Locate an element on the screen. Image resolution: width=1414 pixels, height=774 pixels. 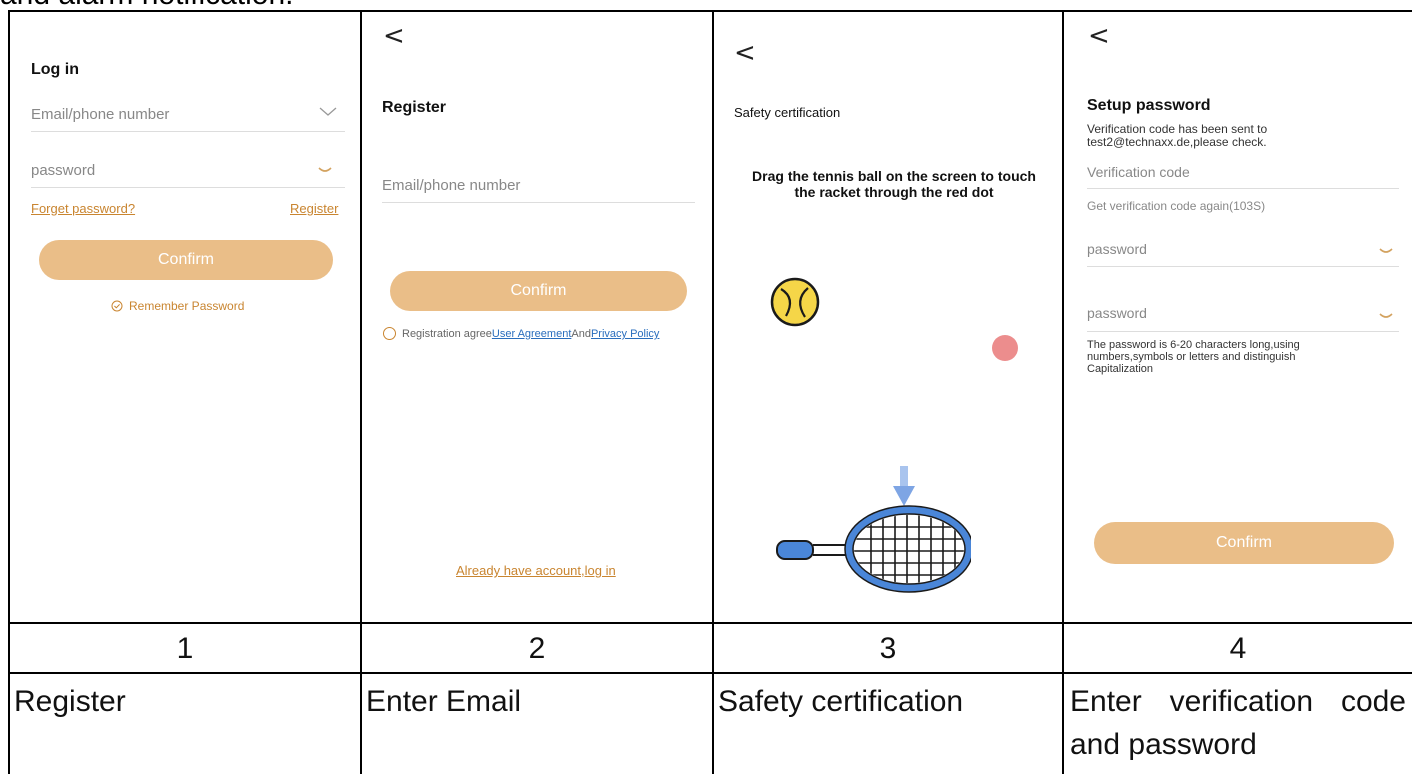
chevron-down-icon is located at coordinates (328, 113).